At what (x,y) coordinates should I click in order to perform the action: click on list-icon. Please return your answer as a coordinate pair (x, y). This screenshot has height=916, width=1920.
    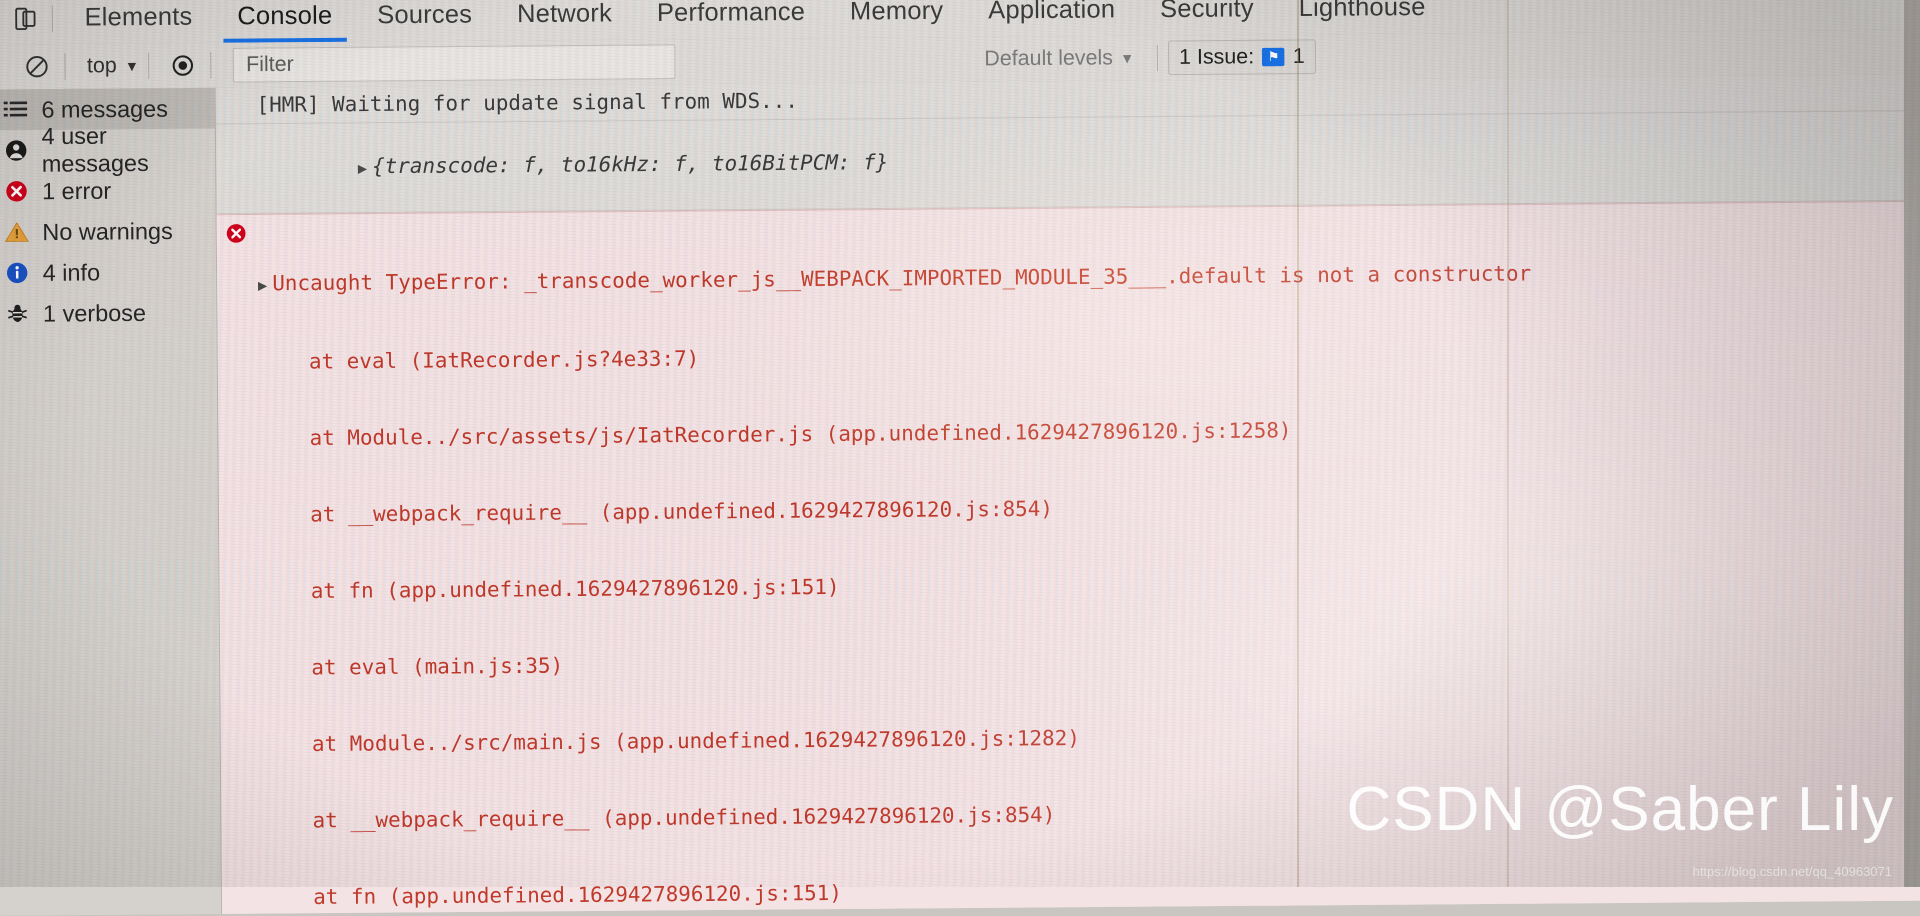
    Looking at the image, I should click on (16, 109).